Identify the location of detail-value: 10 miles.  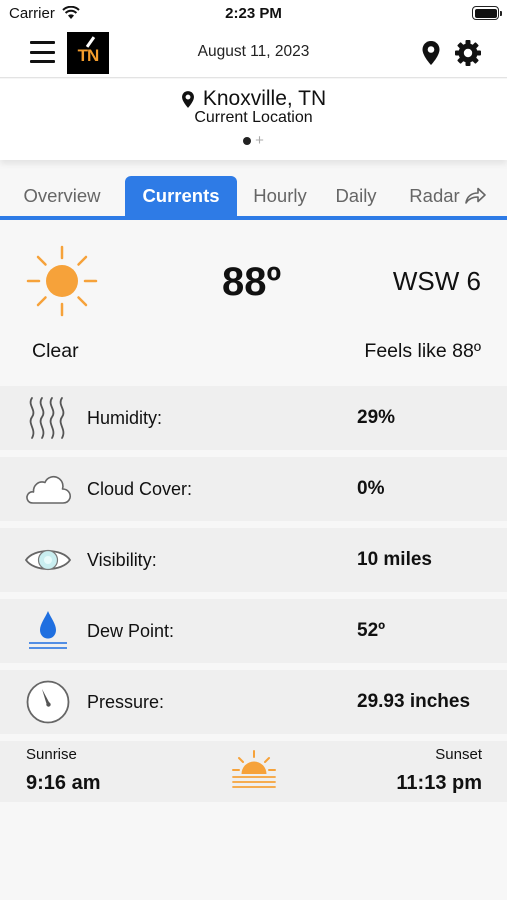
(394, 559).